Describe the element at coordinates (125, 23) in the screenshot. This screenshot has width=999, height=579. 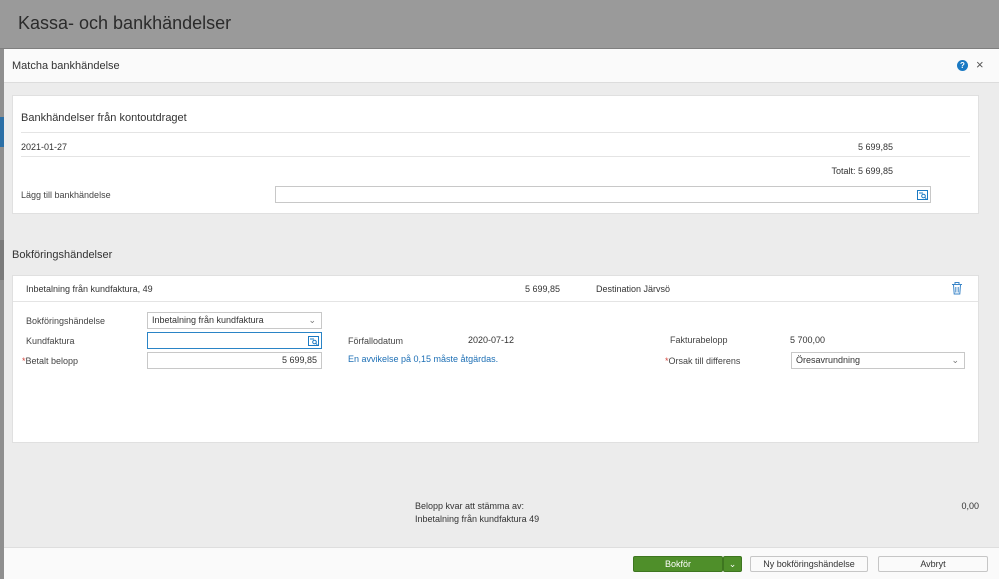
I see `page-title: Kassa- och bankhändelser` at that location.